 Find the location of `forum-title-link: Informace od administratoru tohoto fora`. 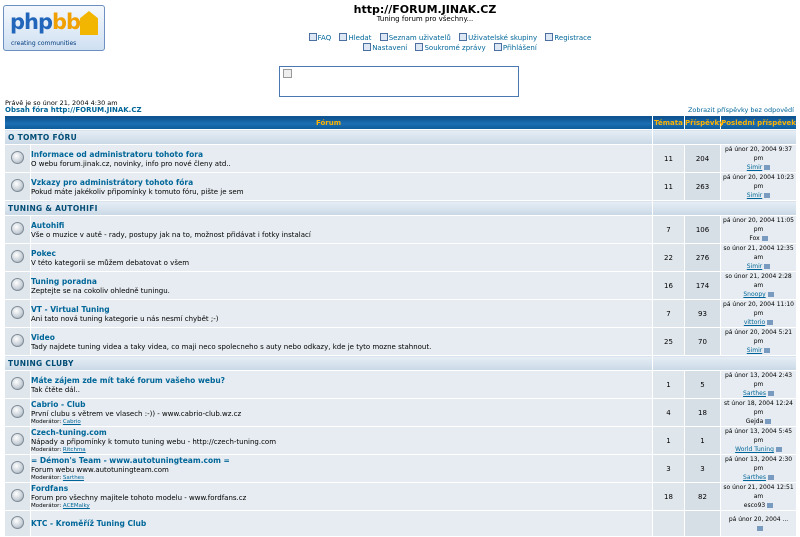

forum-title-link: Informace od administratoru tohoto fora is located at coordinates (341, 154).